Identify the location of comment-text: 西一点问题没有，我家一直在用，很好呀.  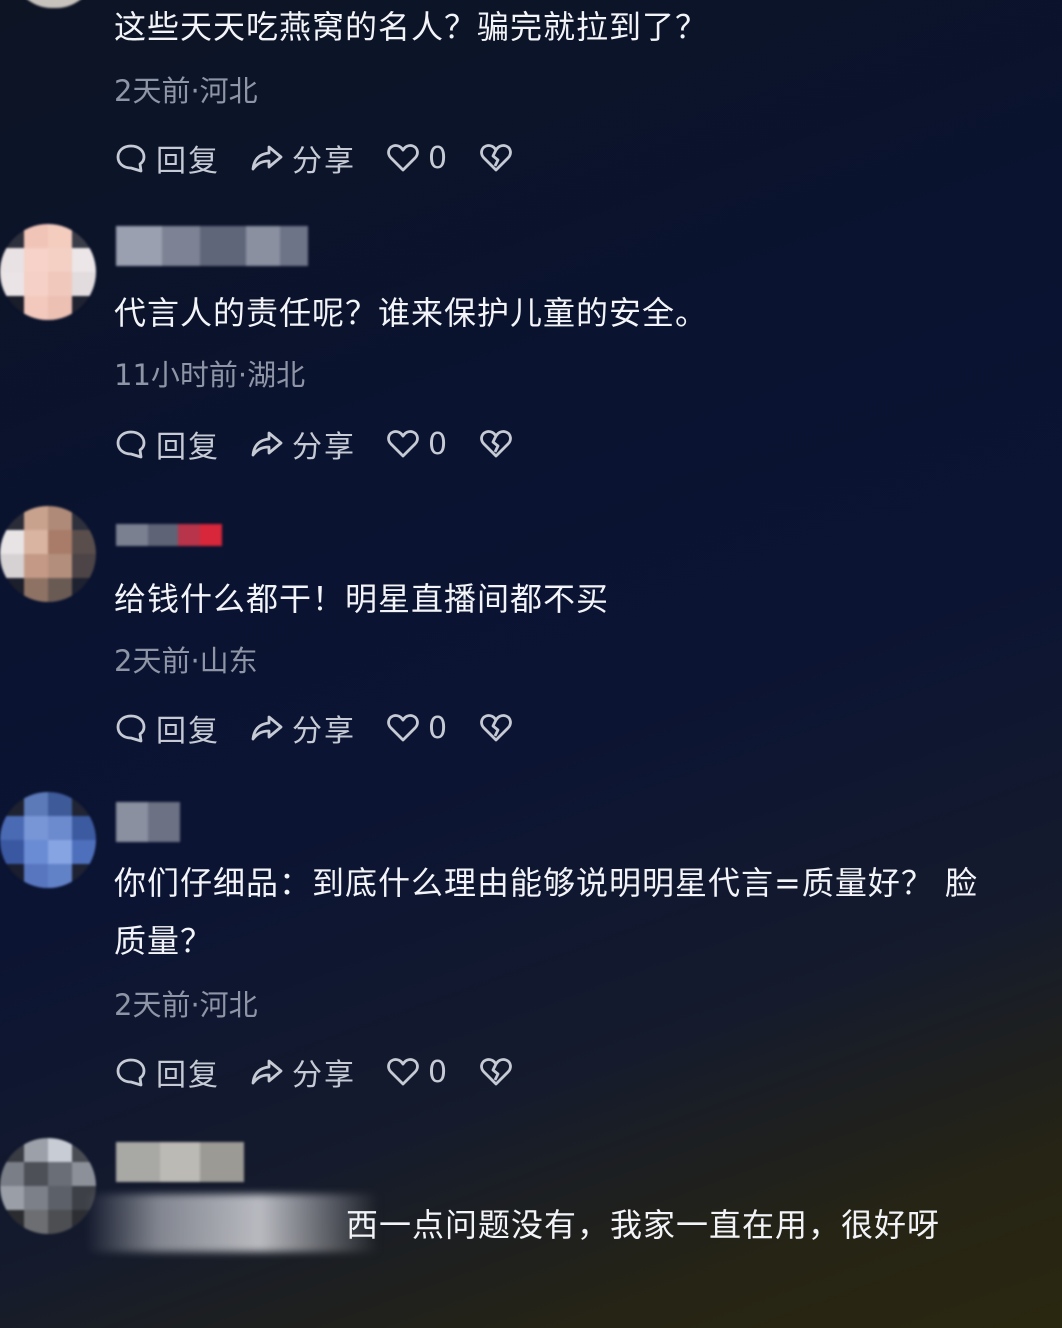
(643, 1225).